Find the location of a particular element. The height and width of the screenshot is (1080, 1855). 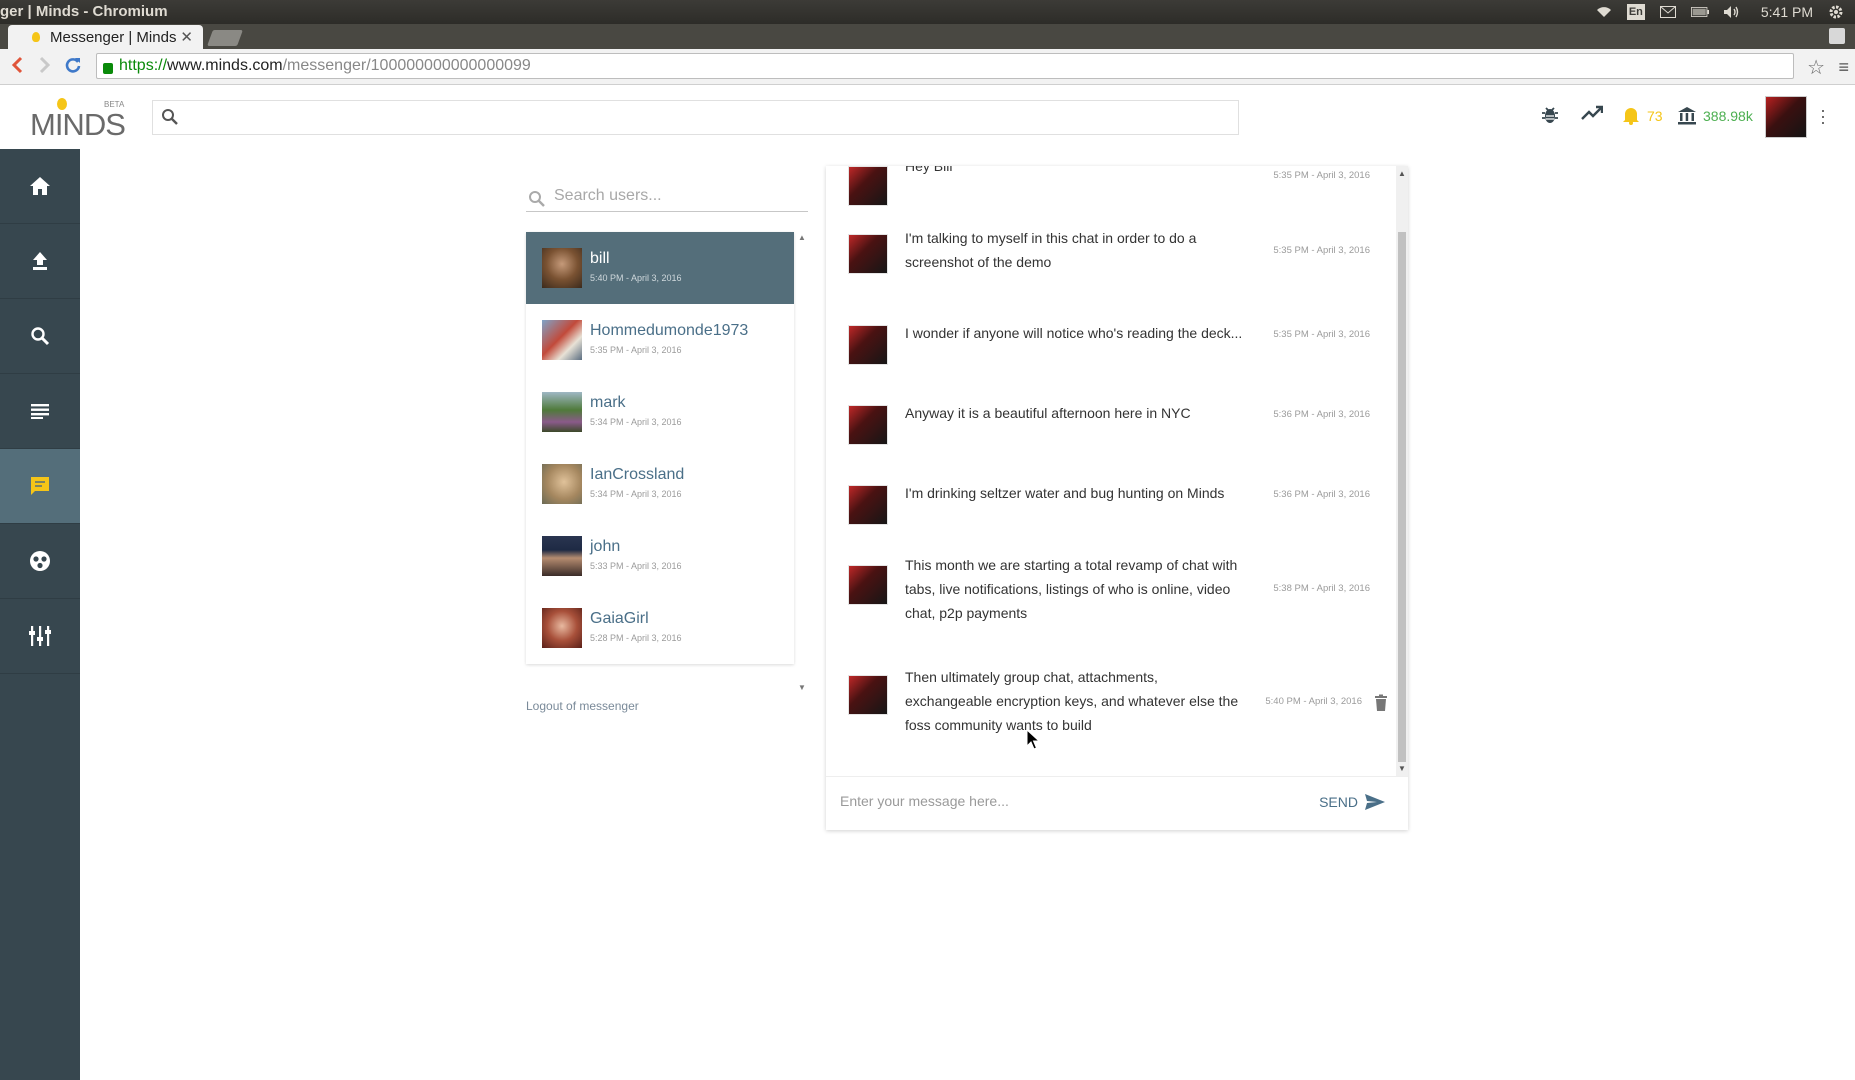

newsfeed-icon is located at coordinates (40, 411).